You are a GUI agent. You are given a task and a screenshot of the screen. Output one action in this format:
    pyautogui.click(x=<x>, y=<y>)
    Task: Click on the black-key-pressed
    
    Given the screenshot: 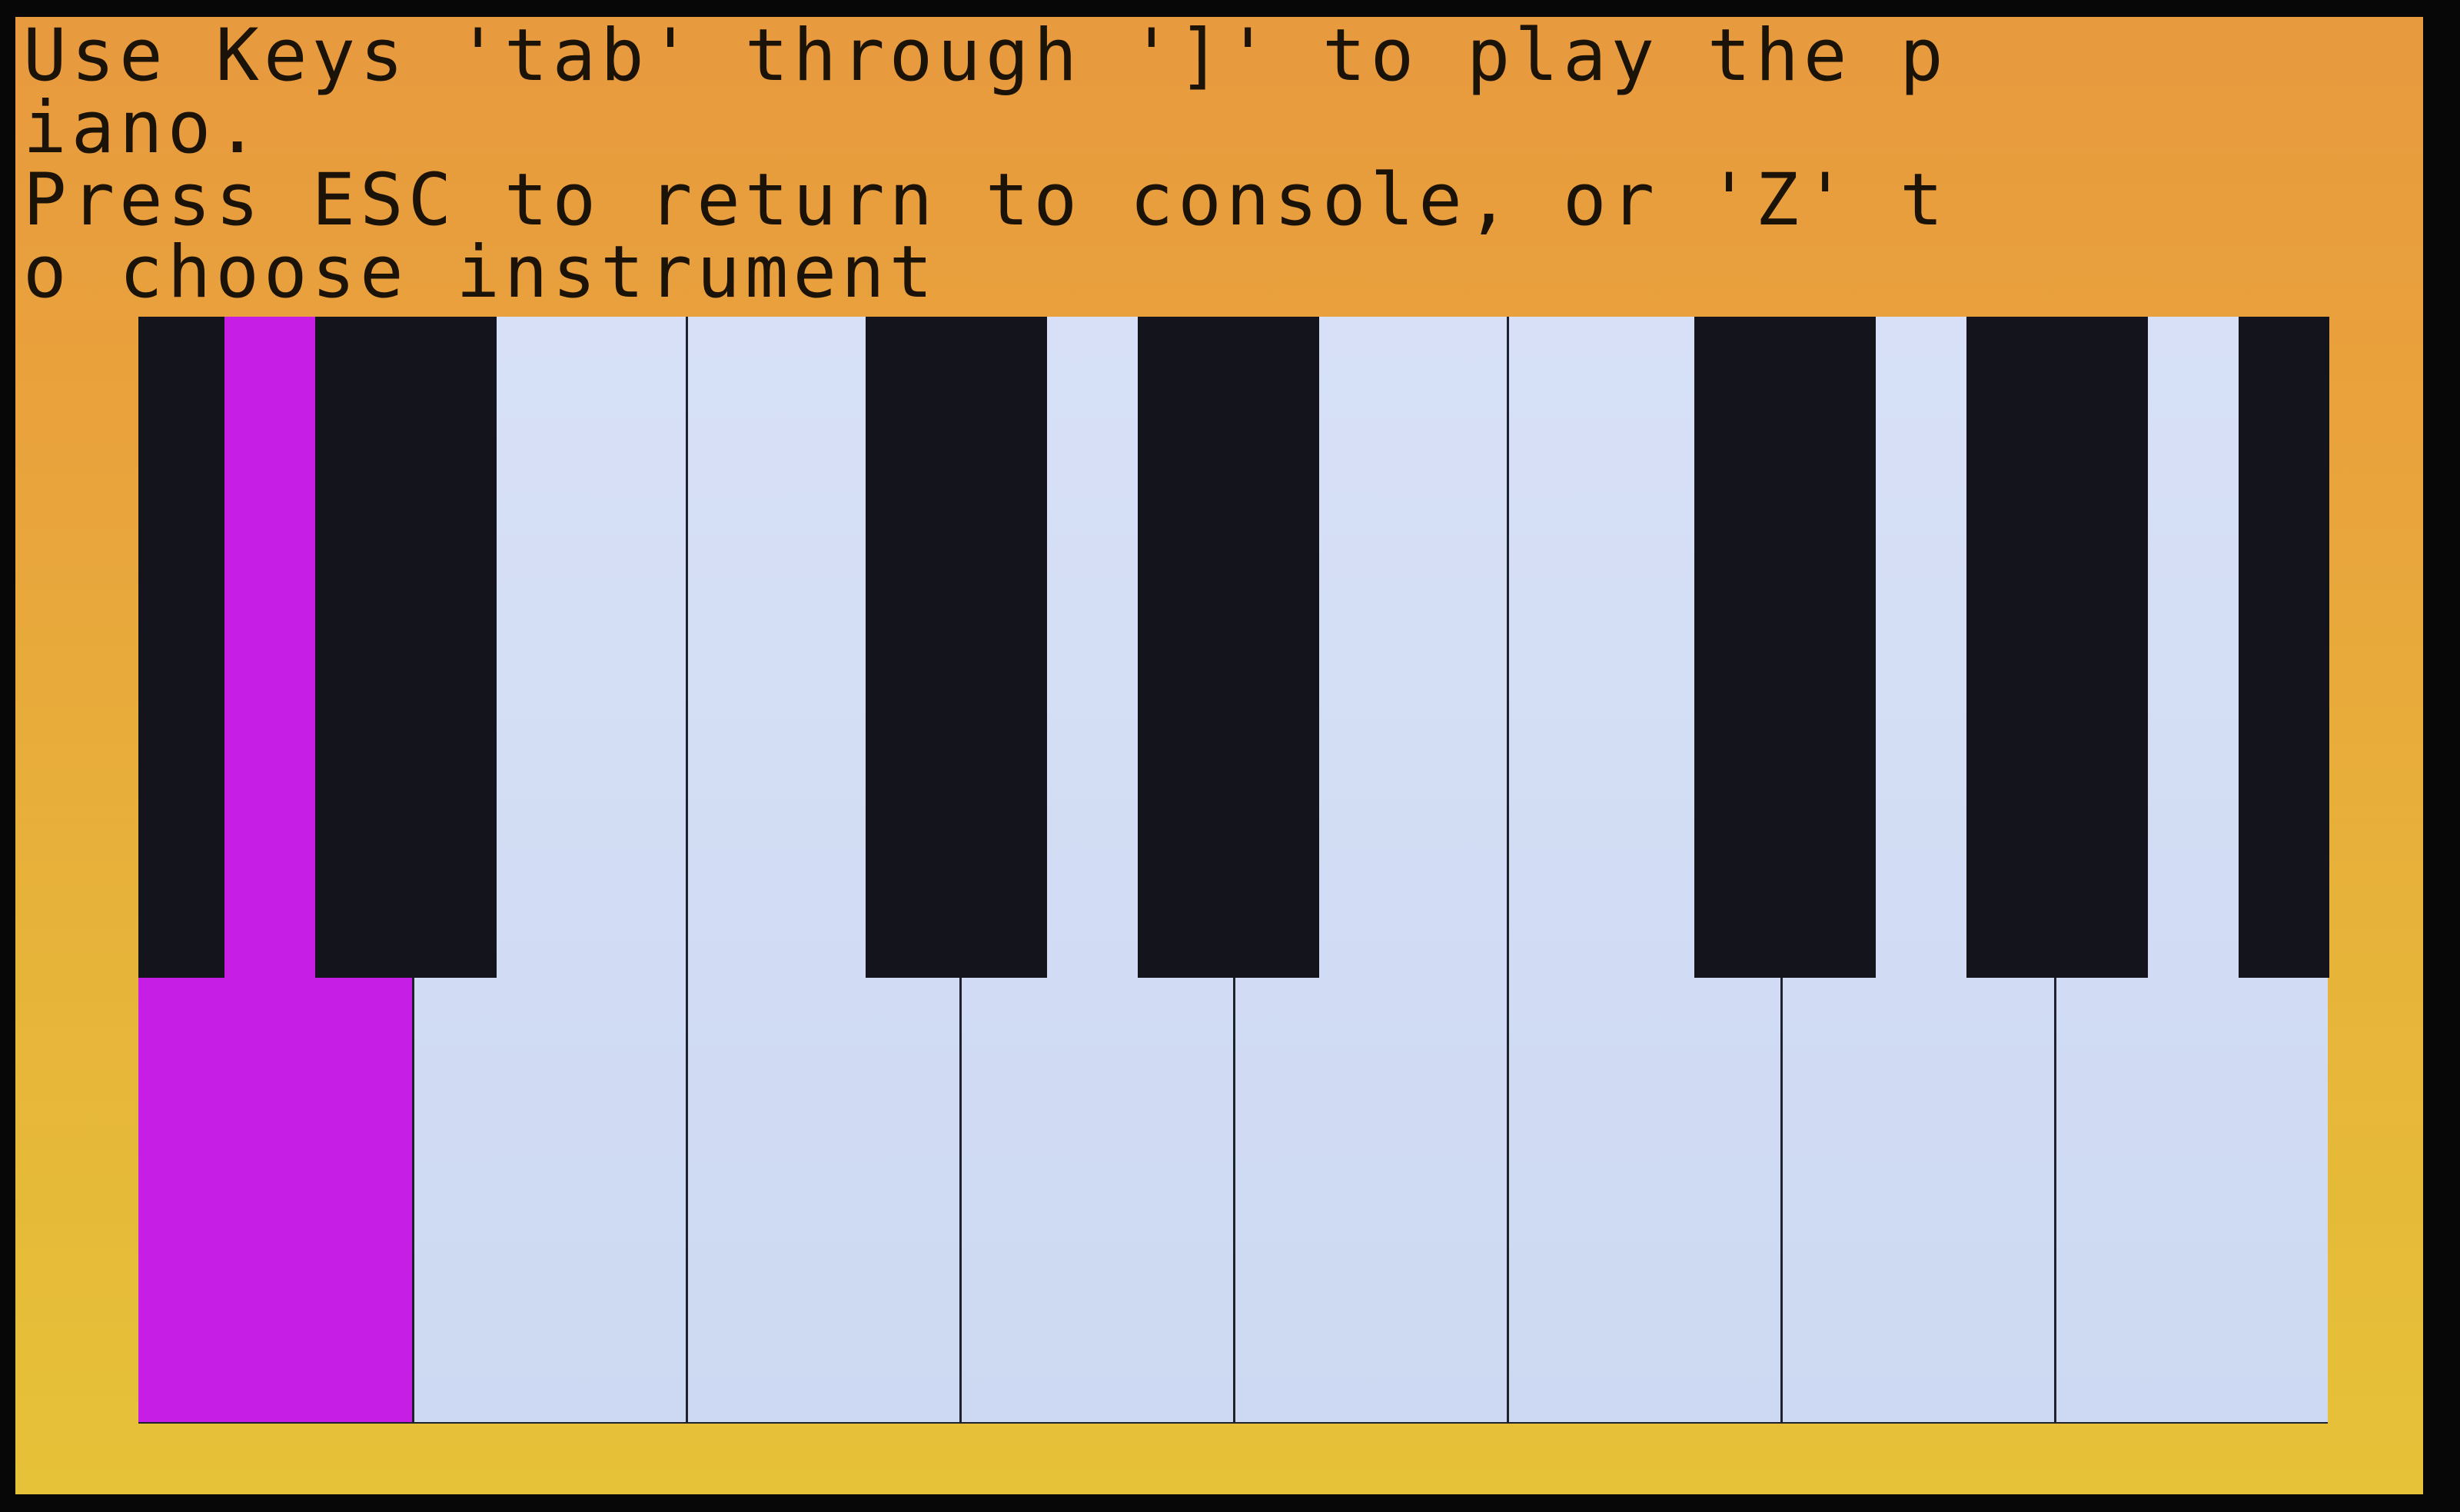 What is the action you would take?
    pyautogui.click(x=269, y=647)
    